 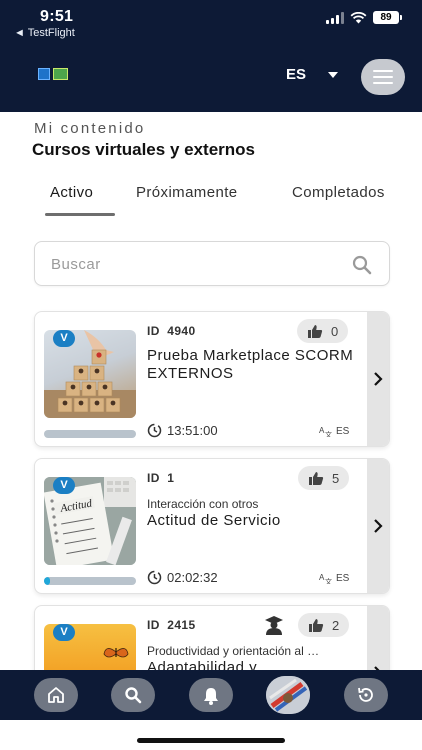 I want to click on like-button: 5, so click(x=324, y=478).